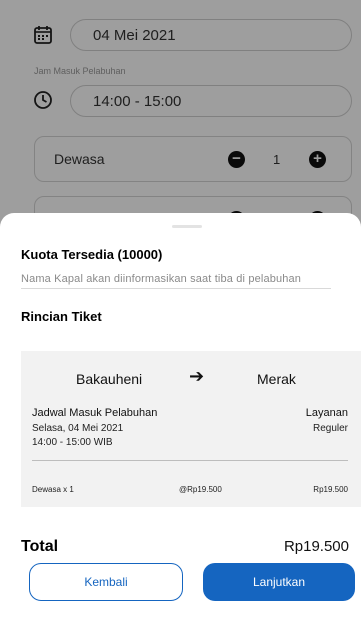  I want to click on back-button: Kembali, so click(106, 582).